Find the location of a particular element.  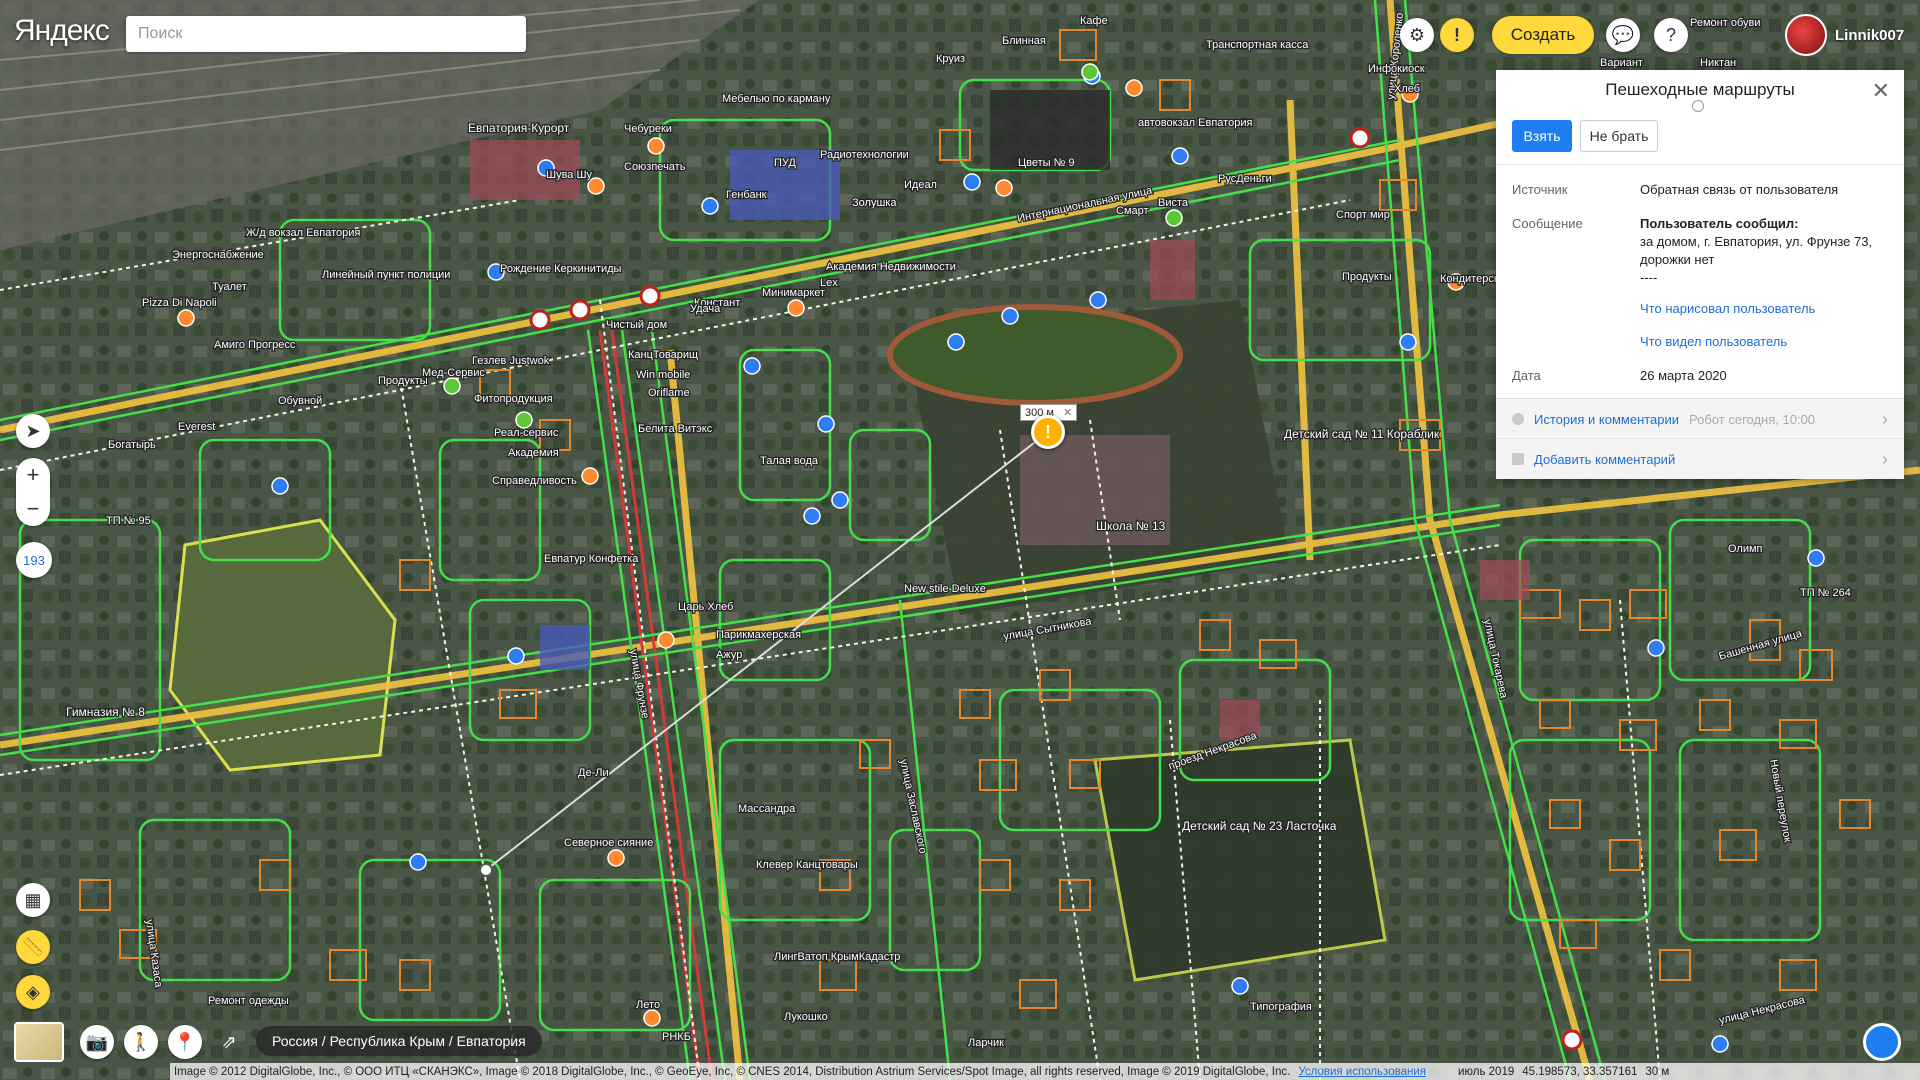

map-label: Типография is located at coordinates (1281, 1007).